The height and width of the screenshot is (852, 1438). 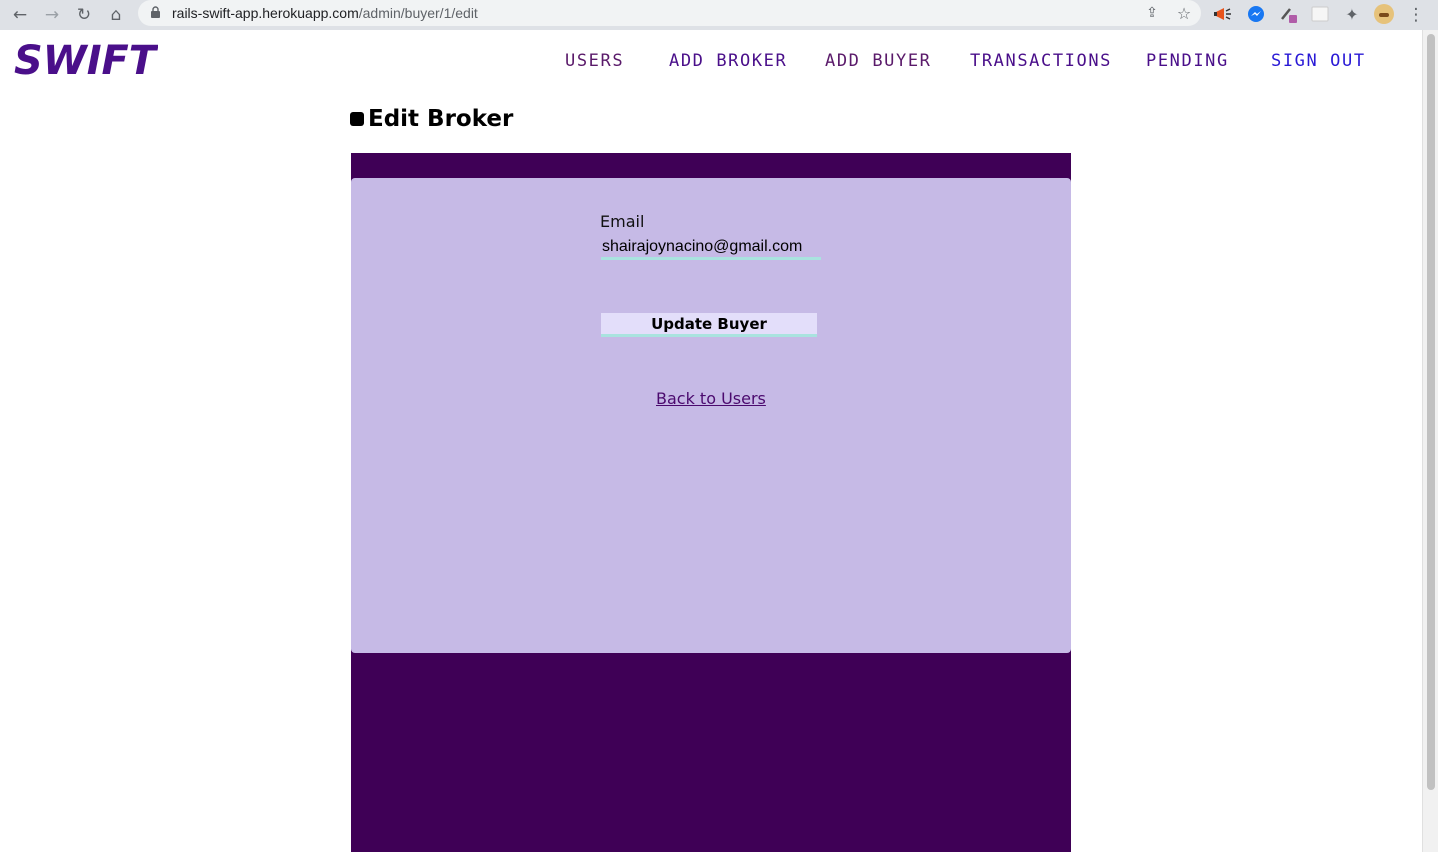 What do you see at coordinates (418, 13) in the screenshot?
I see `url-path: /admin/buyer/1/edit` at bounding box center [418, 13].